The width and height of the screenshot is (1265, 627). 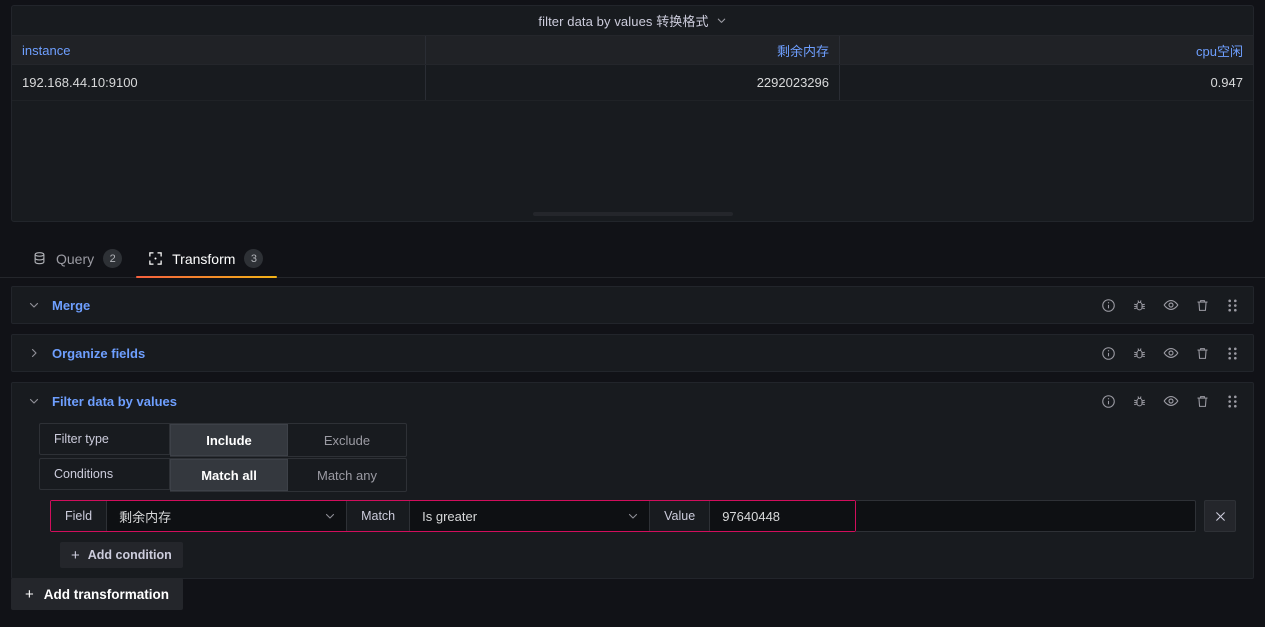 What do you see at coordinates (71, 305) in the screenshot?
I see `transformation-name-merge: Merge` at bounding box center [71, 305].